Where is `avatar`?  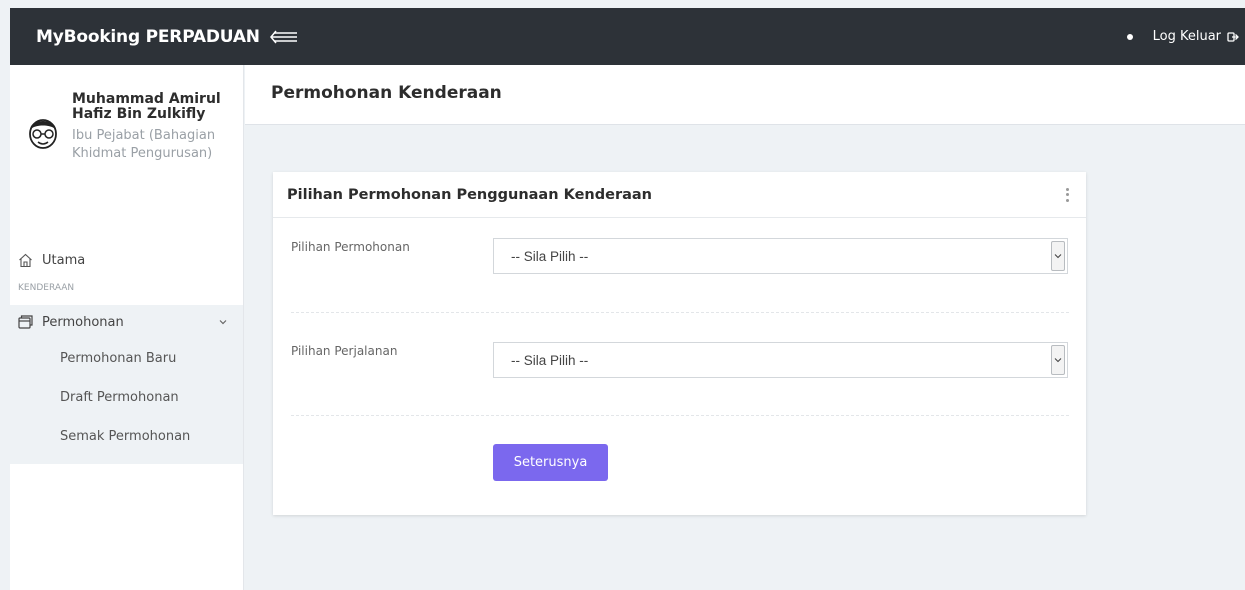
avatar is located at coordinates (43, 134).